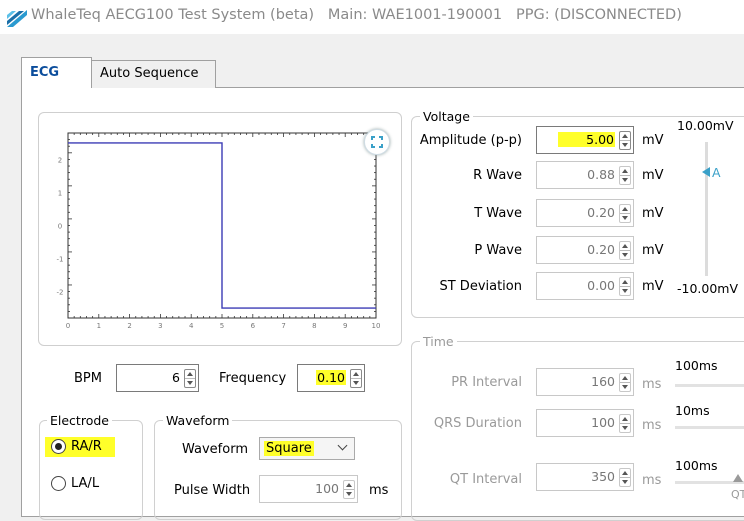  I want to click on voltage-slider-track, so click(706, 209).